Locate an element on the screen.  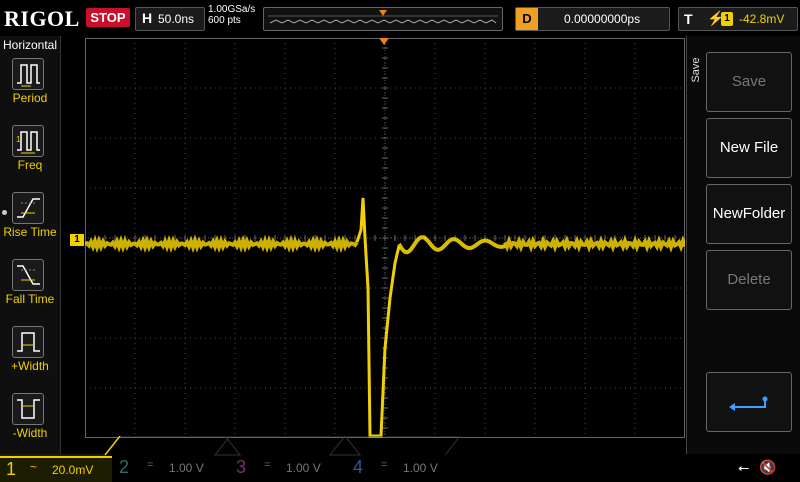
channel-4-number: 4 is located at coordinates (358, 467).